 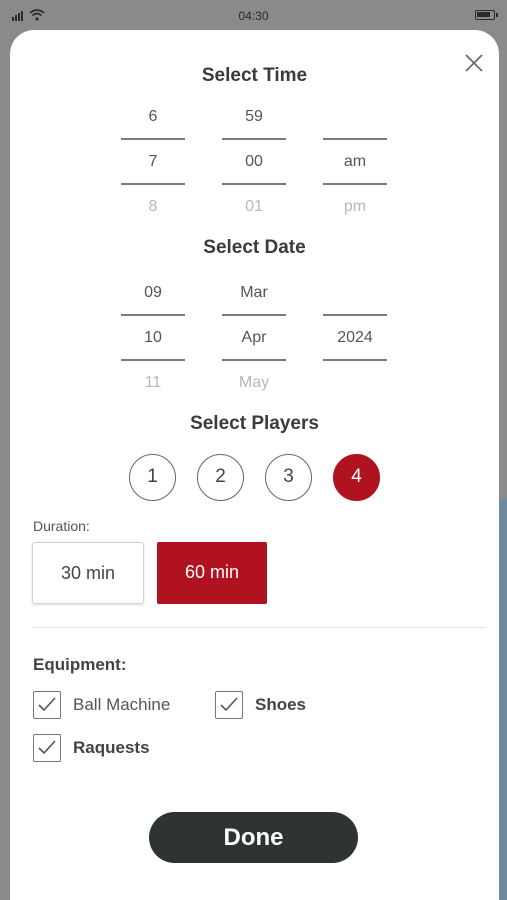 I want to click on year-picker: 2024, so click(x=355, y=337).